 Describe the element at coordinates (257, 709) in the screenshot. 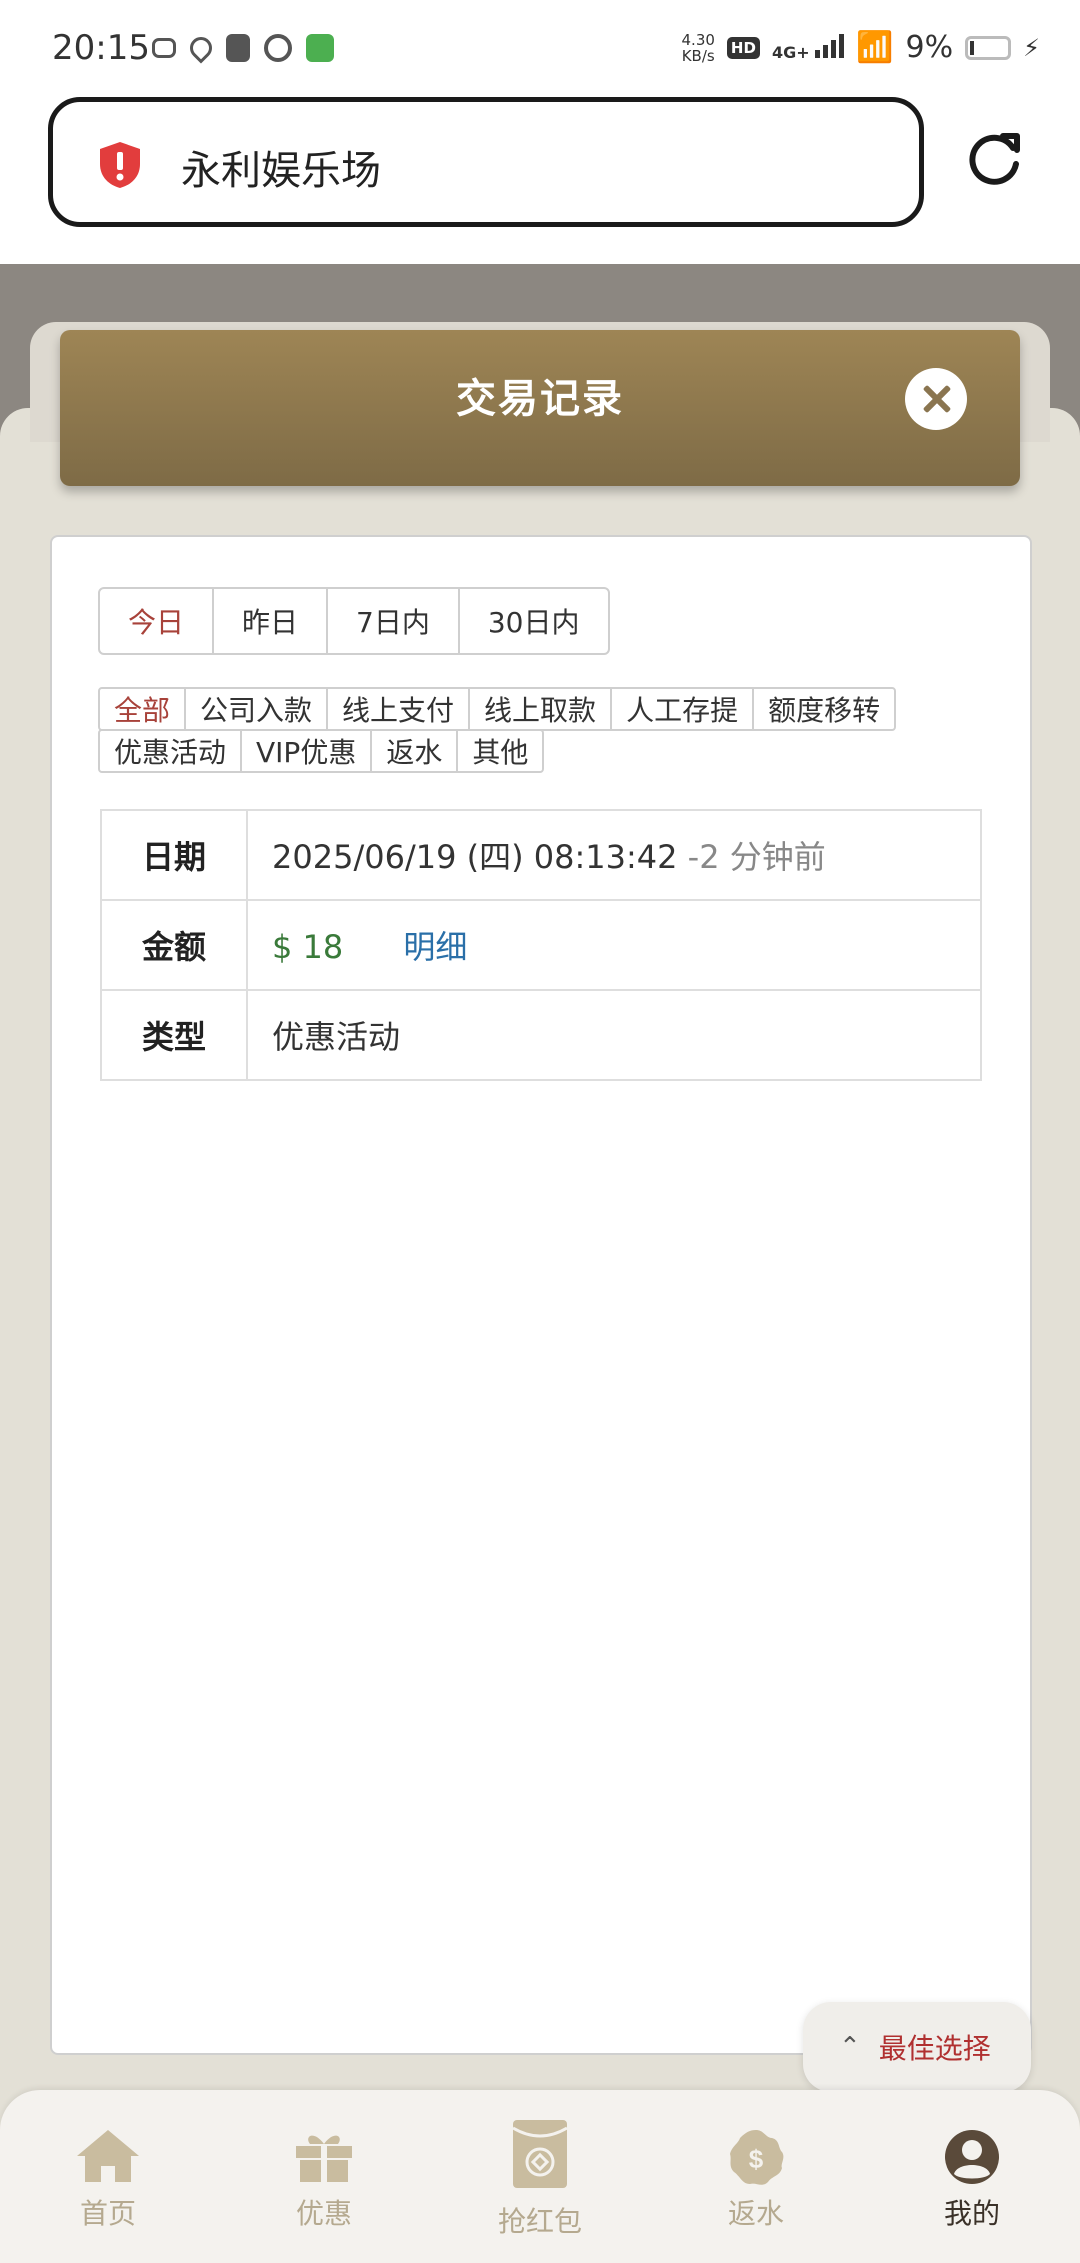

I see `filter-company-deposit: 公司入款` at that location.